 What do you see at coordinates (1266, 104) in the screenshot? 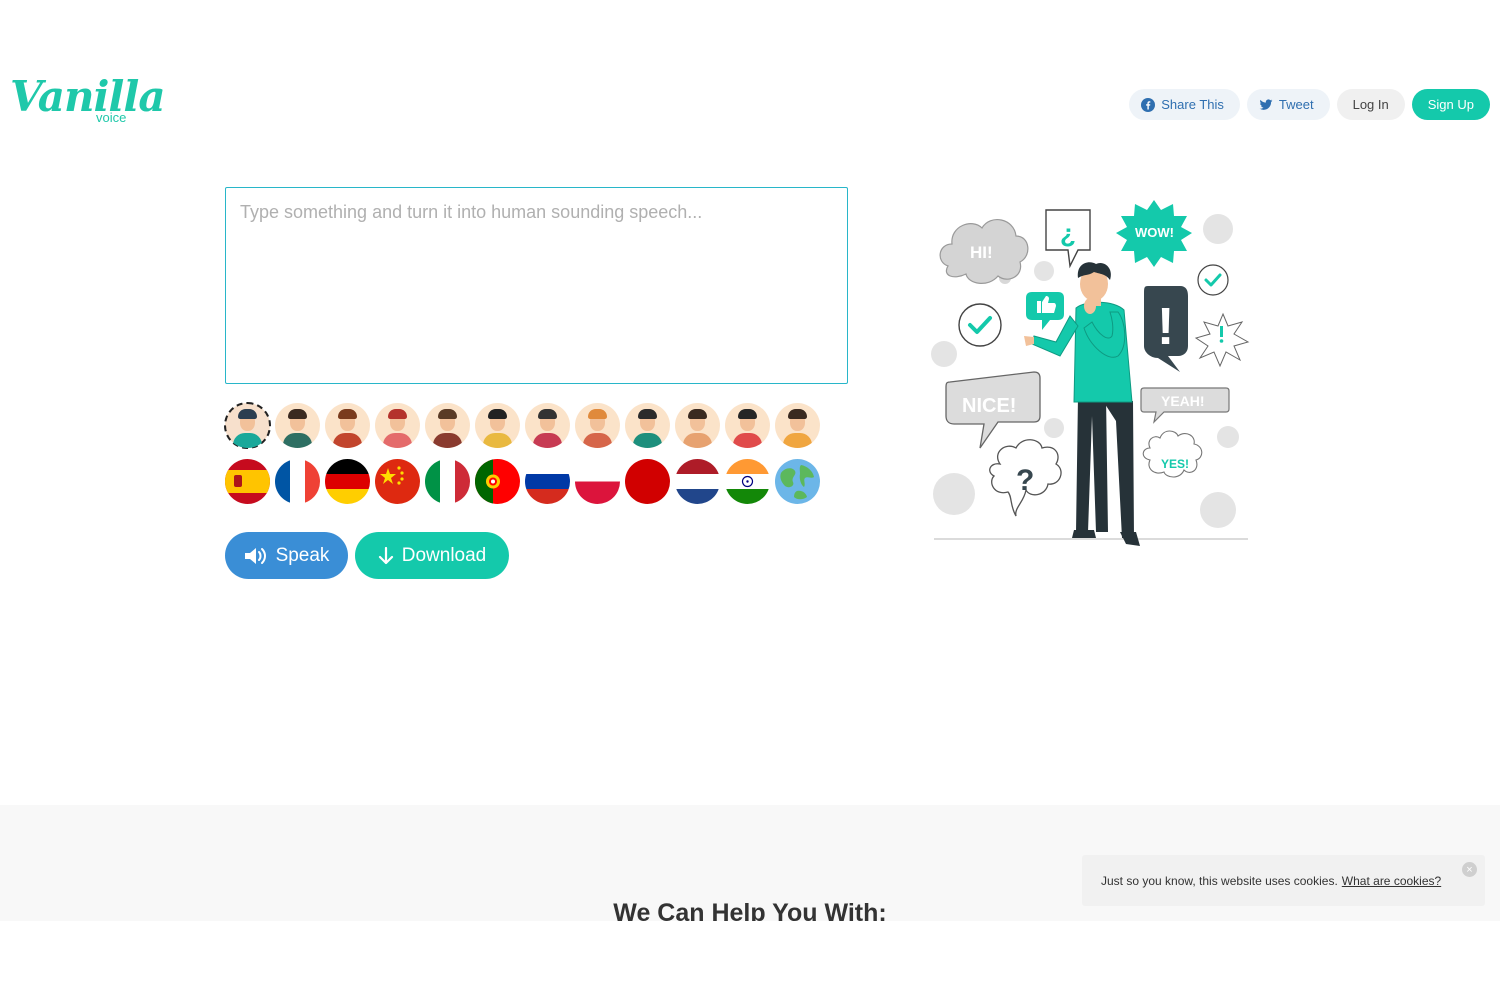
I see `twitter-icon` at bounding box center [1266, 104].